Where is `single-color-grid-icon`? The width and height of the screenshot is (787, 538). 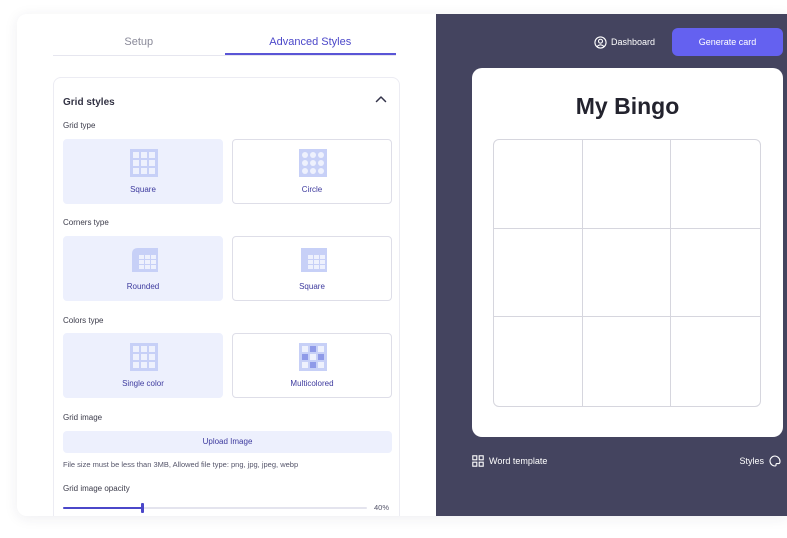
single-color-grid-icon is located at coordinates (144, 357).